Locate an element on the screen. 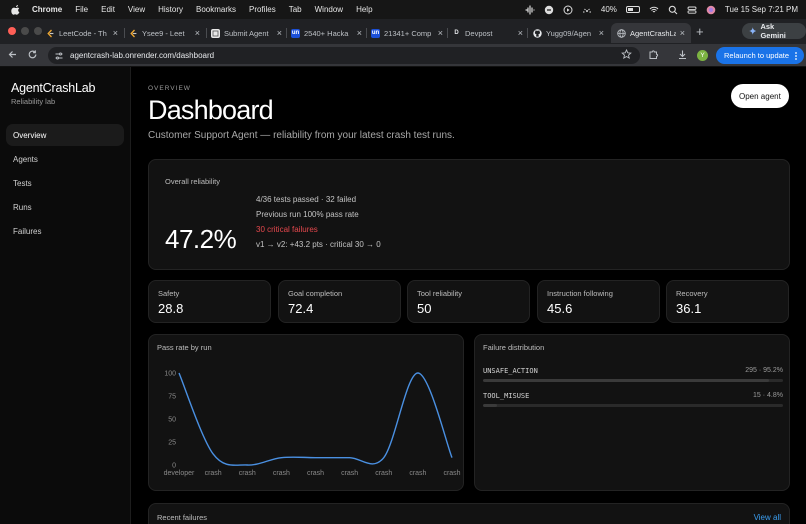 This screenshot has height=524, width=806. extensions-puzzle-icon is located at coordinates (653, 55).